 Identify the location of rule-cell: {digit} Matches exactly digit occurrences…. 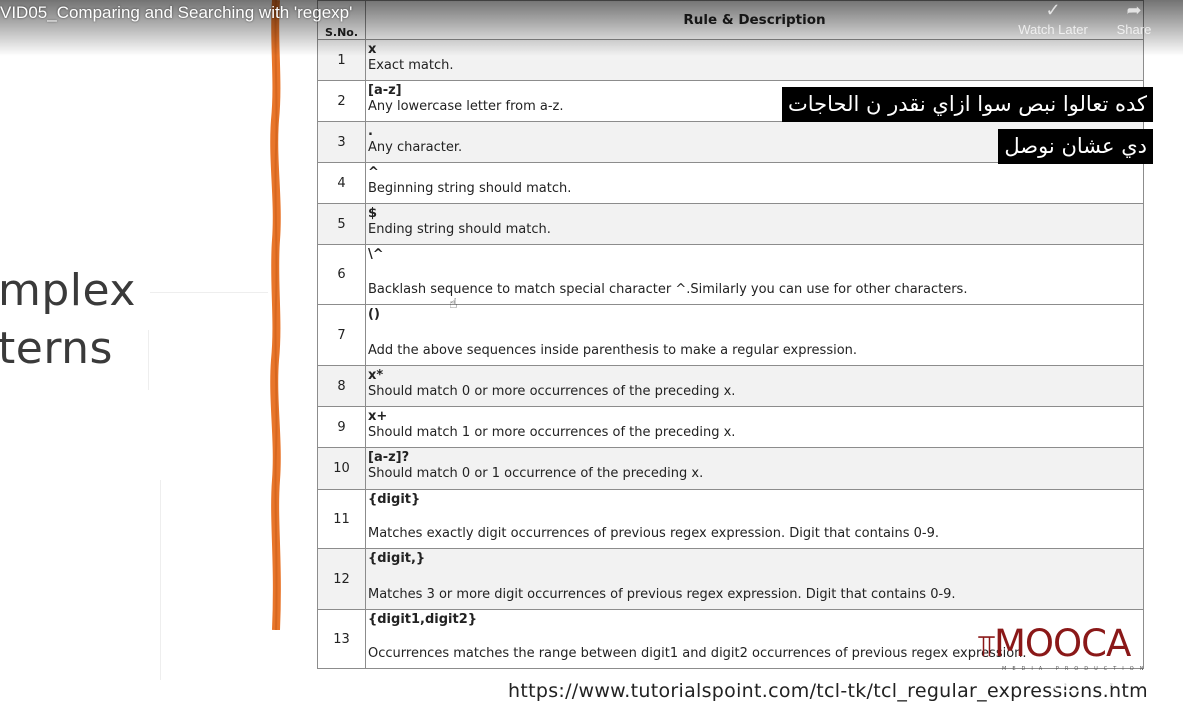
(754, 519).